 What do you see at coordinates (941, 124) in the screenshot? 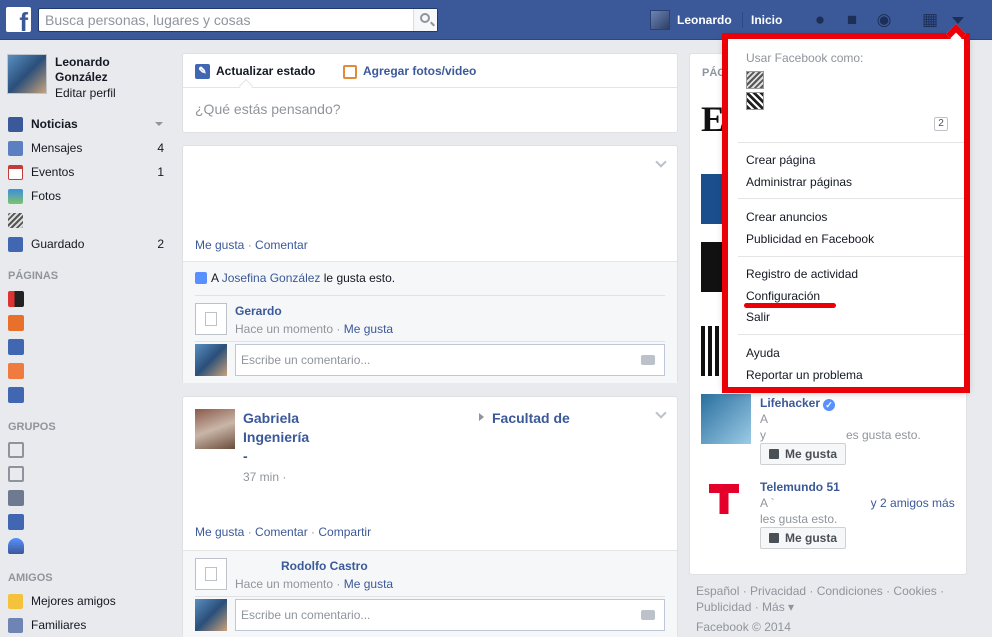
I see `pages-count-badge: 2` at bounding box center [941, 124].